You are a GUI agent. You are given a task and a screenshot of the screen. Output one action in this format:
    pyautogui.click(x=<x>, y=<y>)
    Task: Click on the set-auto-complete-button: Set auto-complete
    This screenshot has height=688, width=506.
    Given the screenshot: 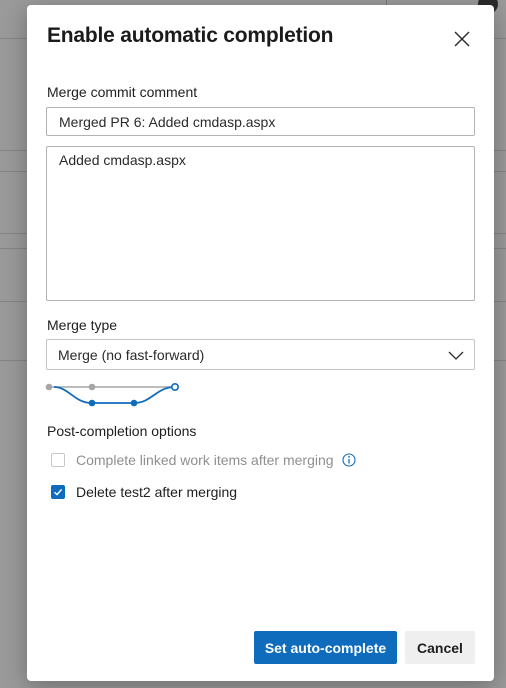 What is the action you would take?
    pyautogui.click(x=325, y=647)
    